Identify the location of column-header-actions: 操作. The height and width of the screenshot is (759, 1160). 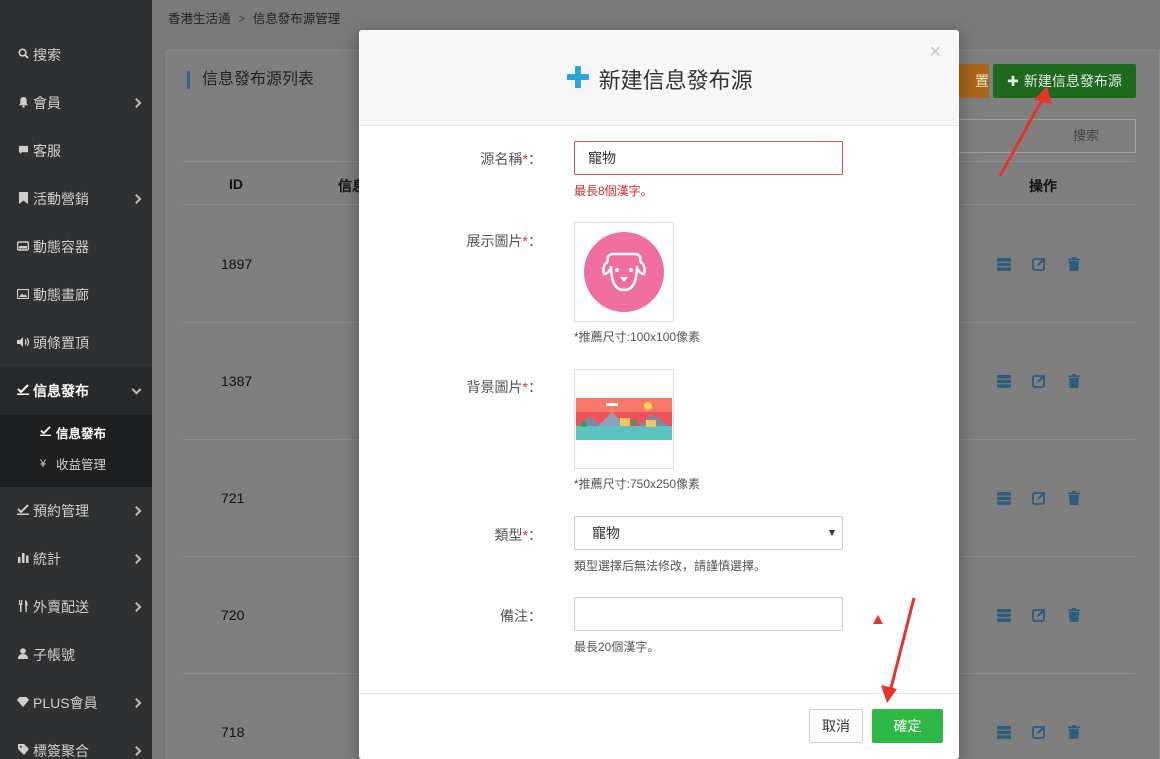
(1043, 186).